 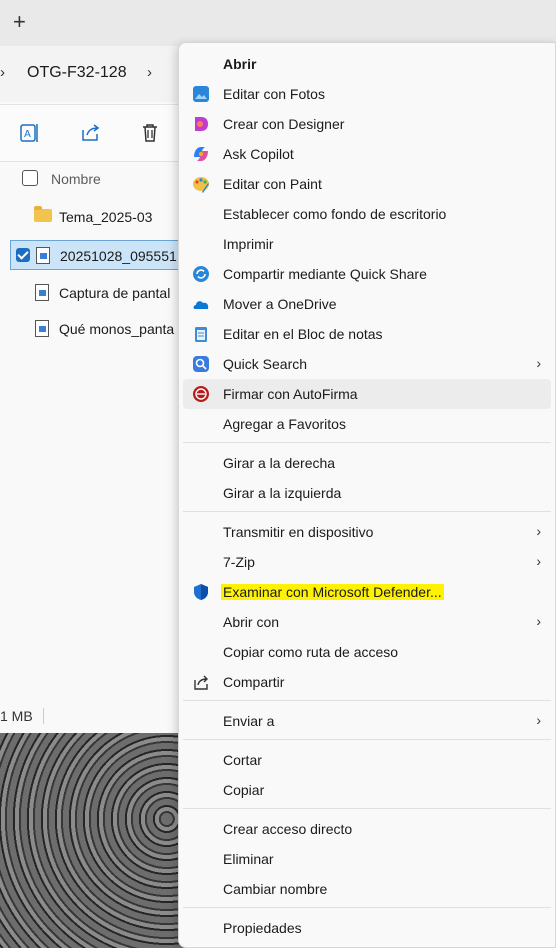 I want to click on menu-item-establecer-fondo: Establecer como fondo de escritorio, so click(x=367, y=214).